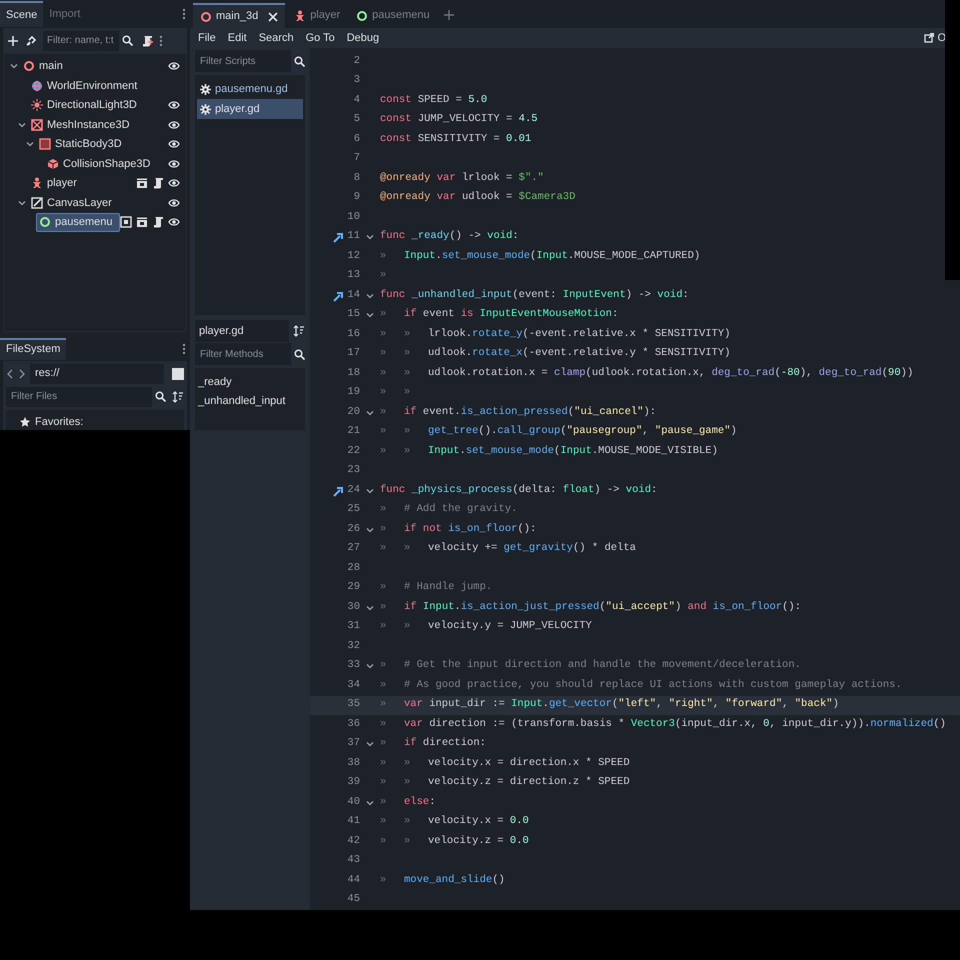 The image size is (960, 960). Describe the element at coordinates (353, 782) in the screenshot. I see `line-number: 39` at that location.